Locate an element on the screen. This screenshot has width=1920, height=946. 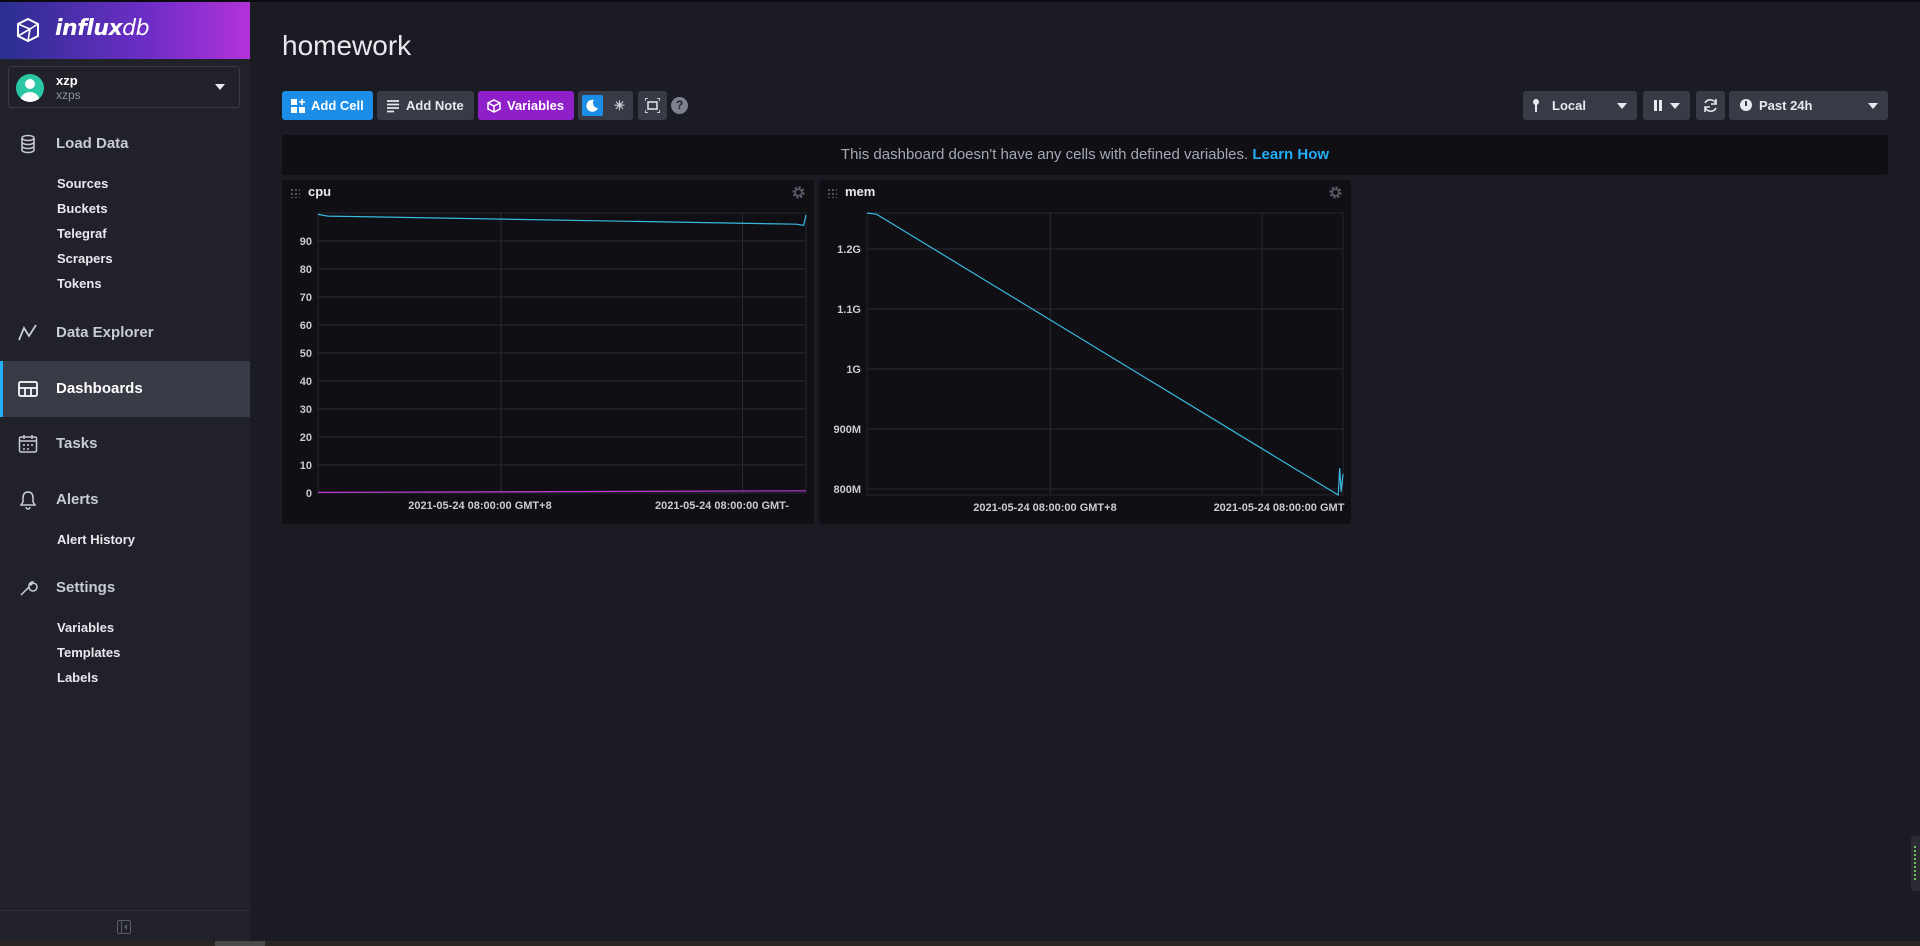
refresh-button is located at coordinates (1710, 105).